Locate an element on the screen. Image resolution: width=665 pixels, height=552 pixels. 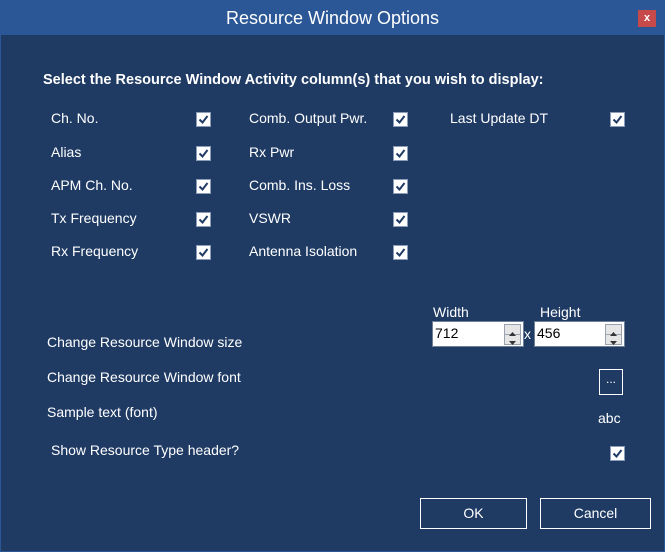
cancel-button: Cancel is located at coordinates (595, 513).